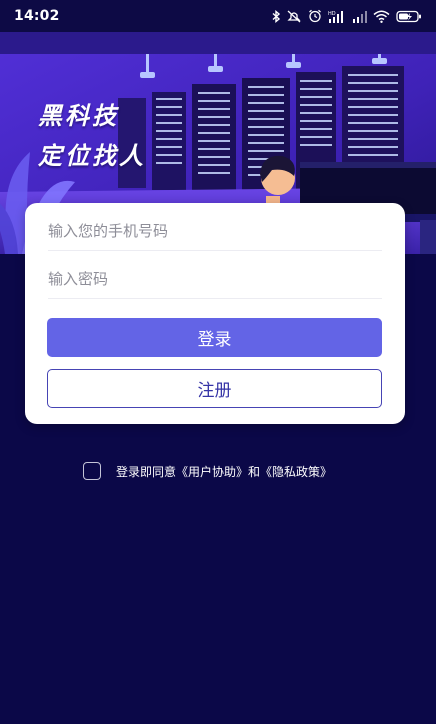 The height and width of the screenshot is (724, 436). I want to click on wifi-icon, so click(381, 16).